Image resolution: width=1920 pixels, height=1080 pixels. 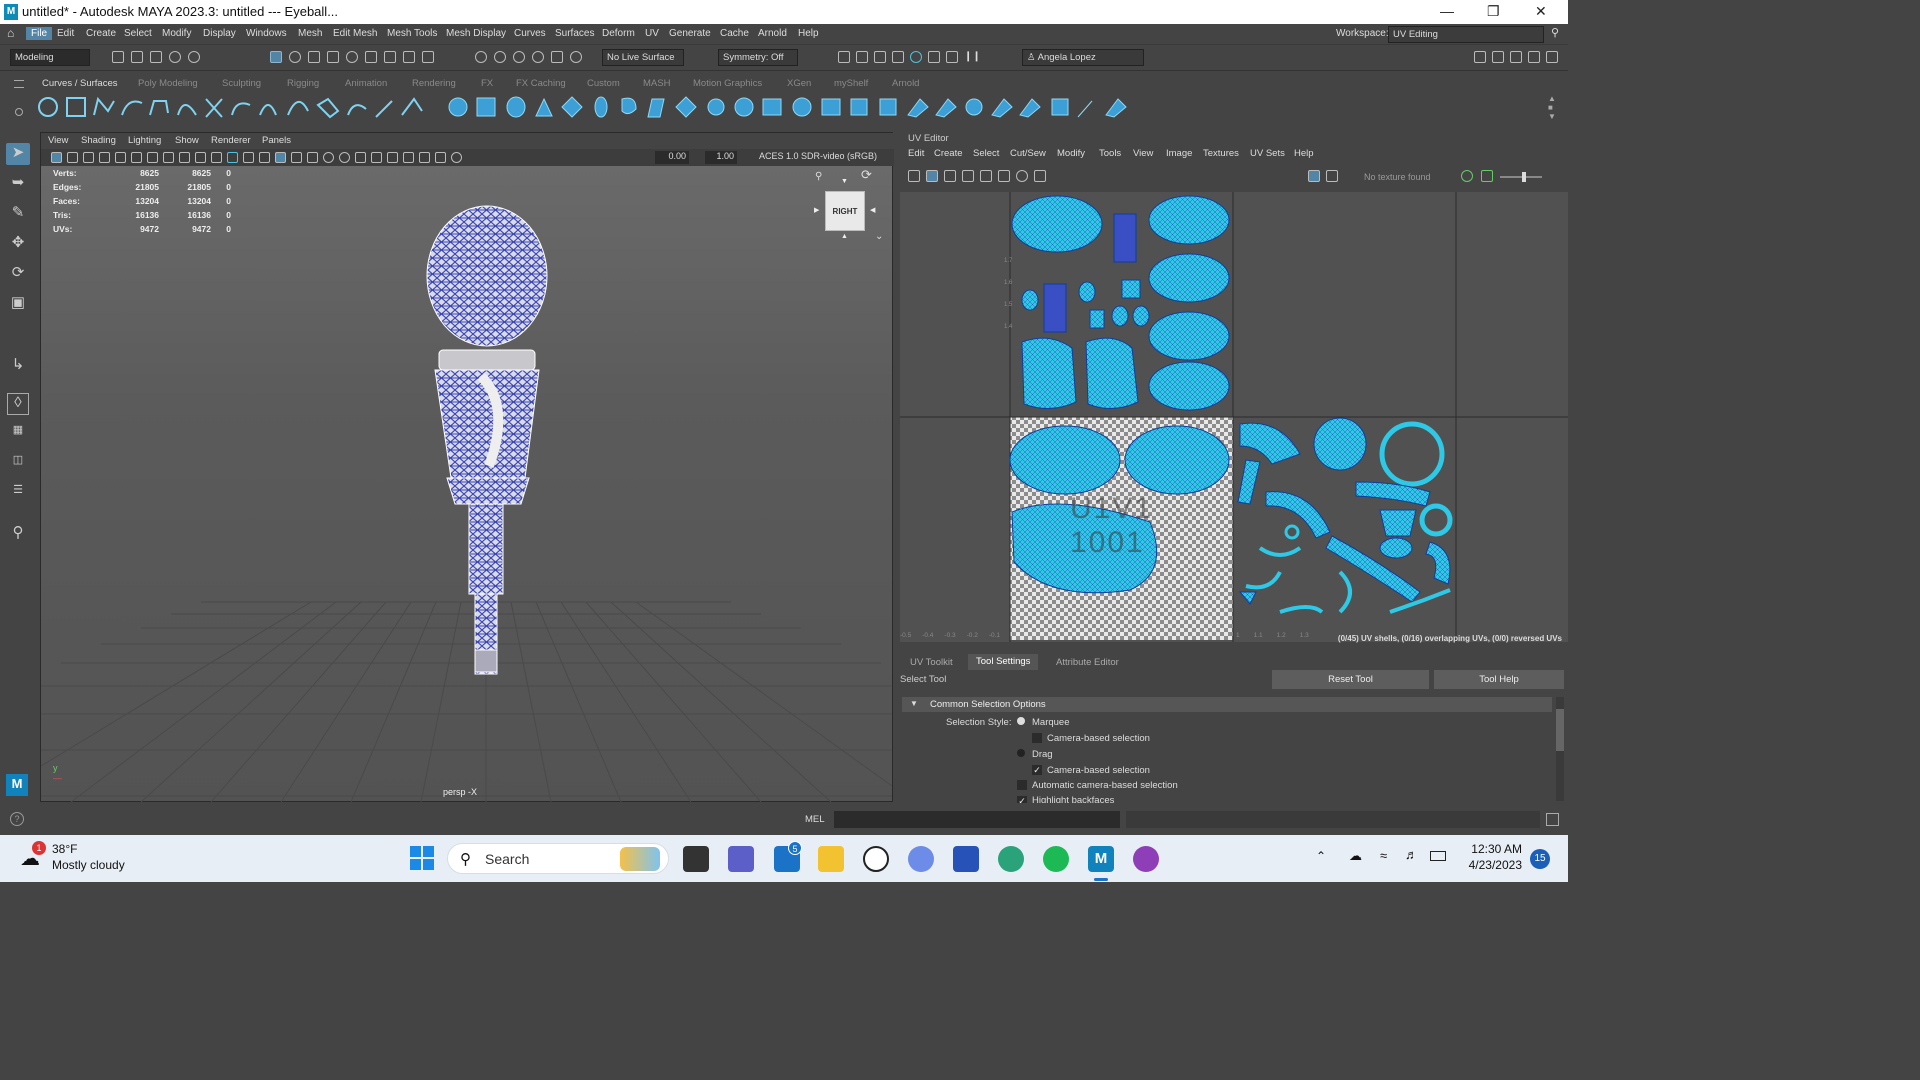 I want to click on soft-select-icon, so click(x=576, y=57).